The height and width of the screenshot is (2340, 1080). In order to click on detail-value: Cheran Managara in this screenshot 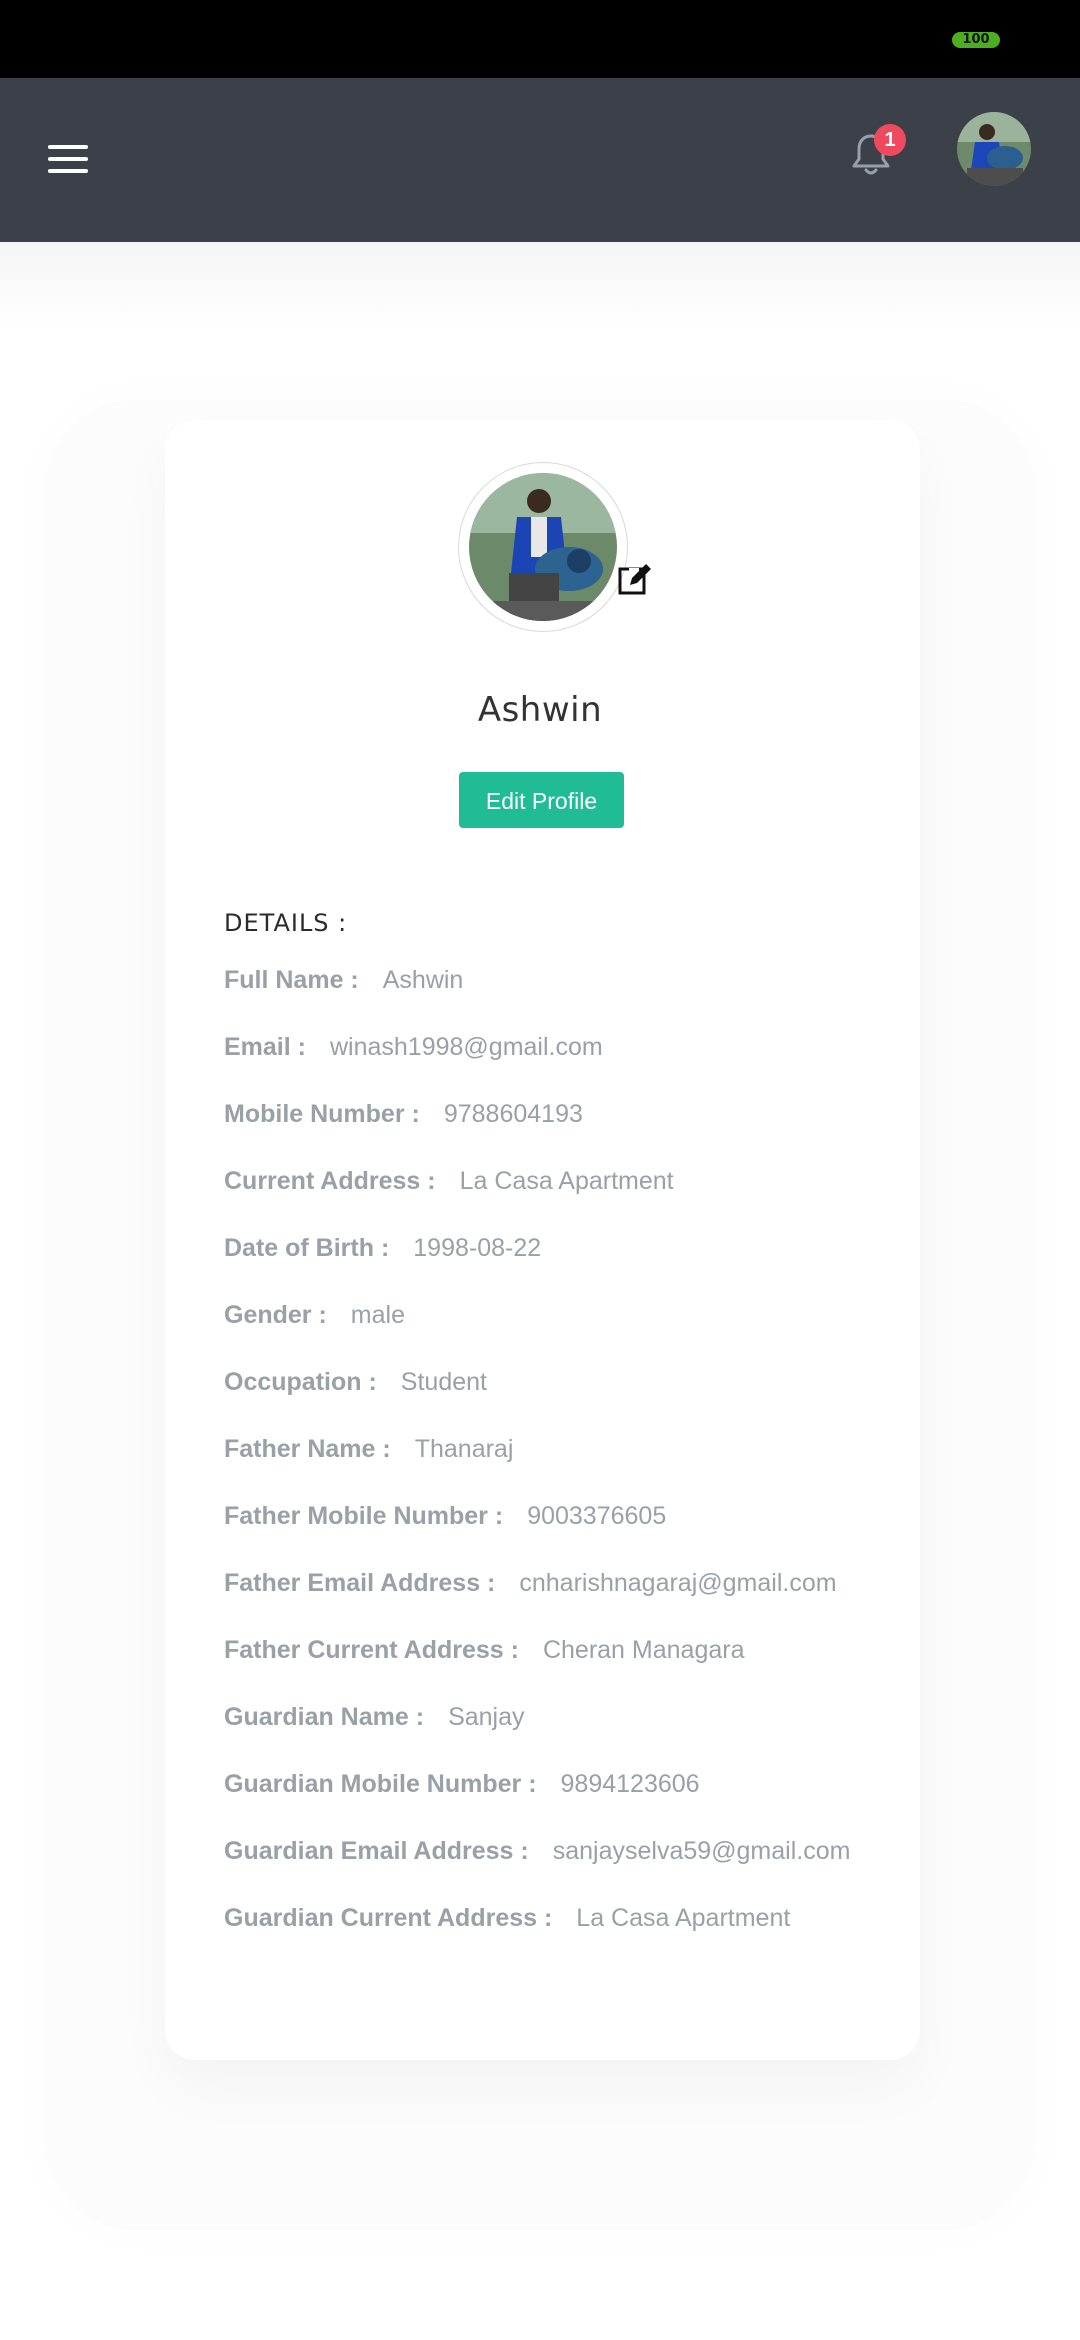, I will do `click(643, 1650)`.